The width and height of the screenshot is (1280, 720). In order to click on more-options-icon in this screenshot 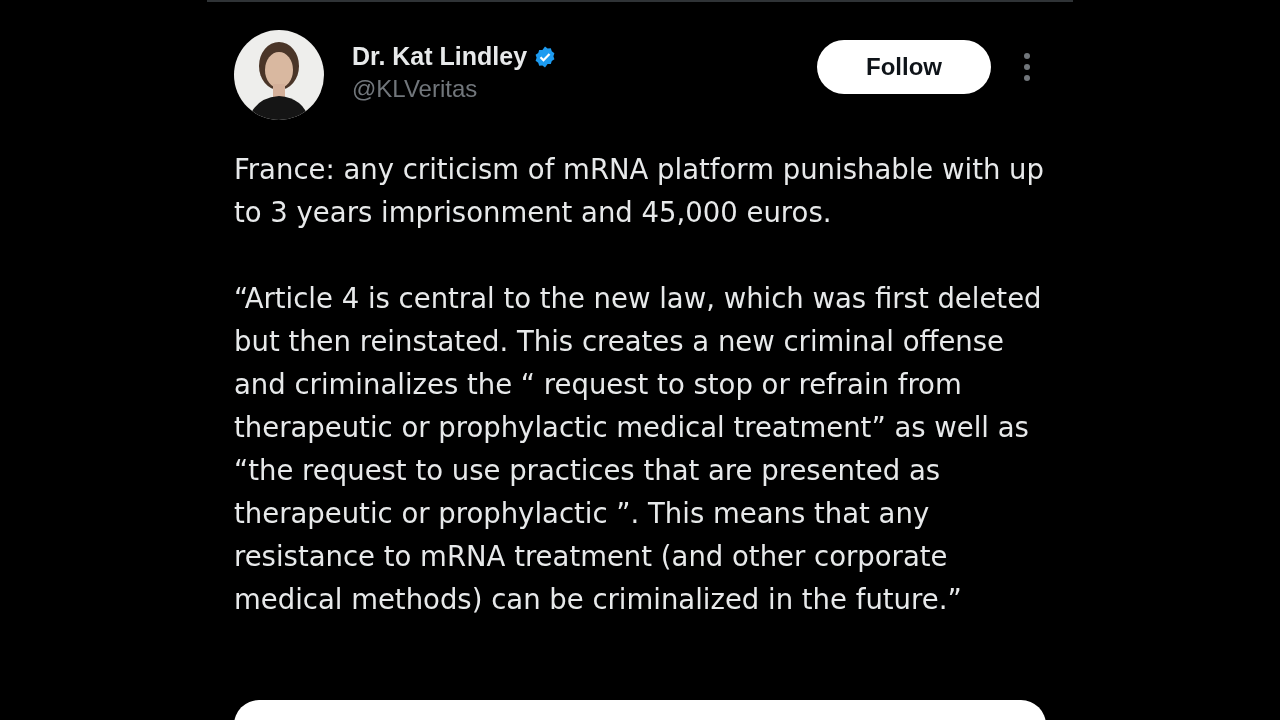, I will do `click(1027, 67)`.